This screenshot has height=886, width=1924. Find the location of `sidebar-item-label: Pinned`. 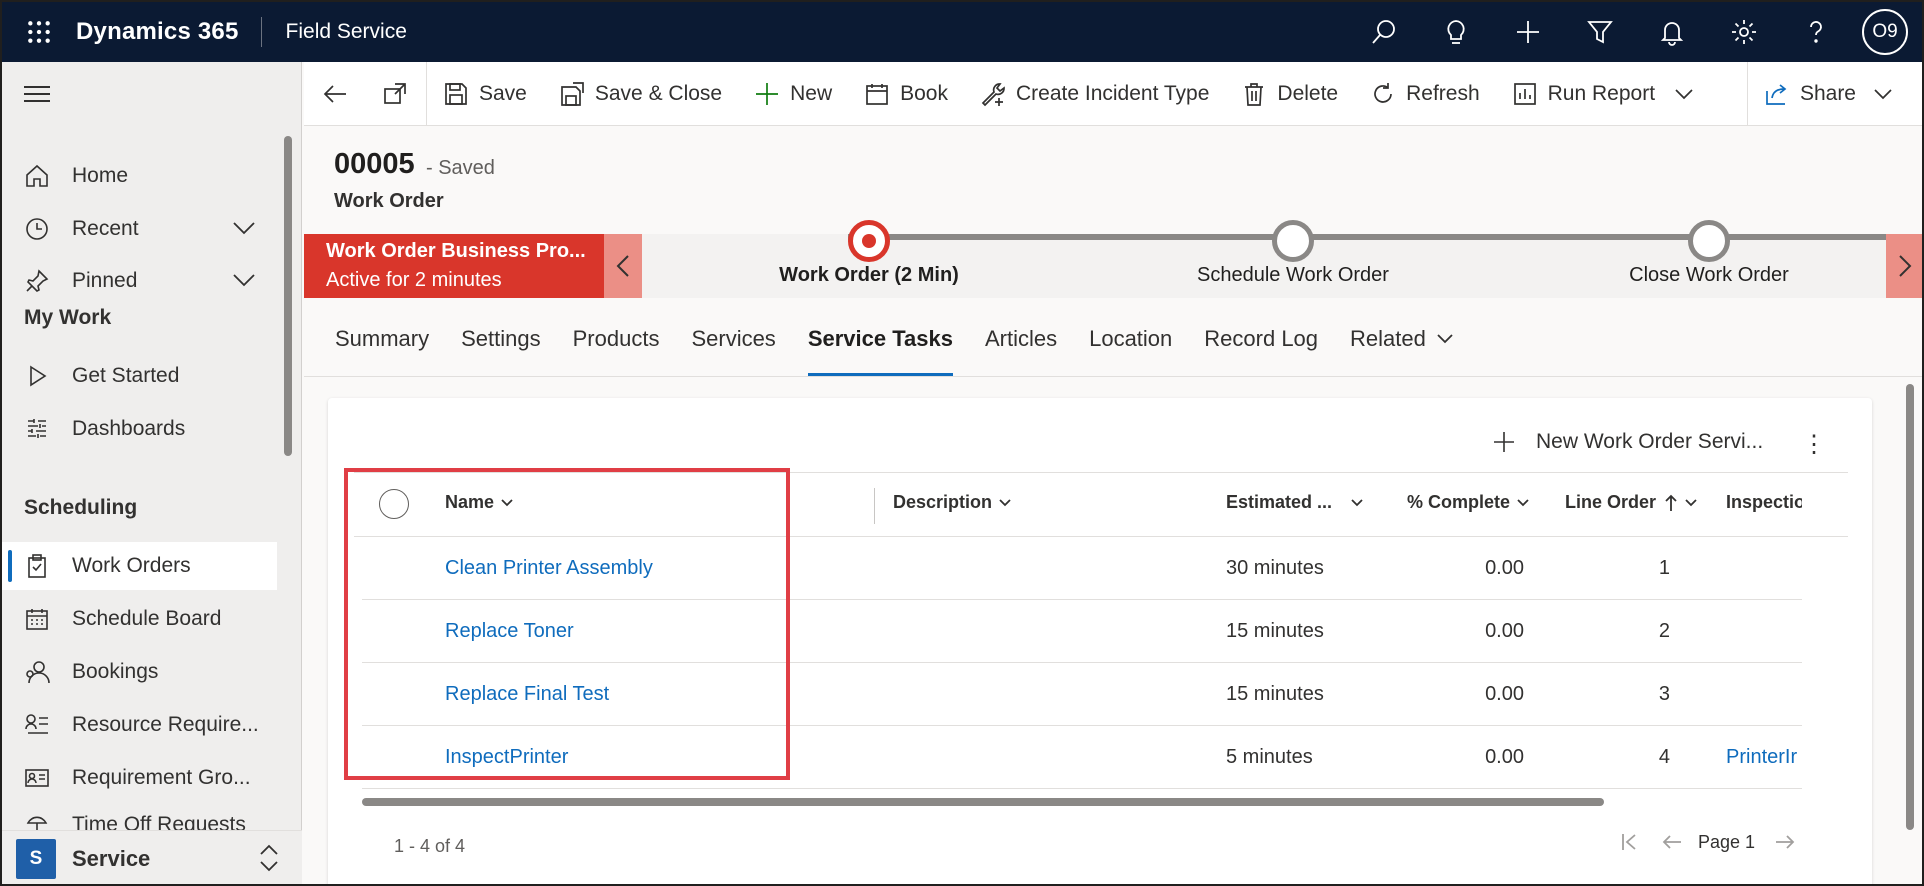

sidebar-item-label: Pinned is located at coordinates (105, 280).